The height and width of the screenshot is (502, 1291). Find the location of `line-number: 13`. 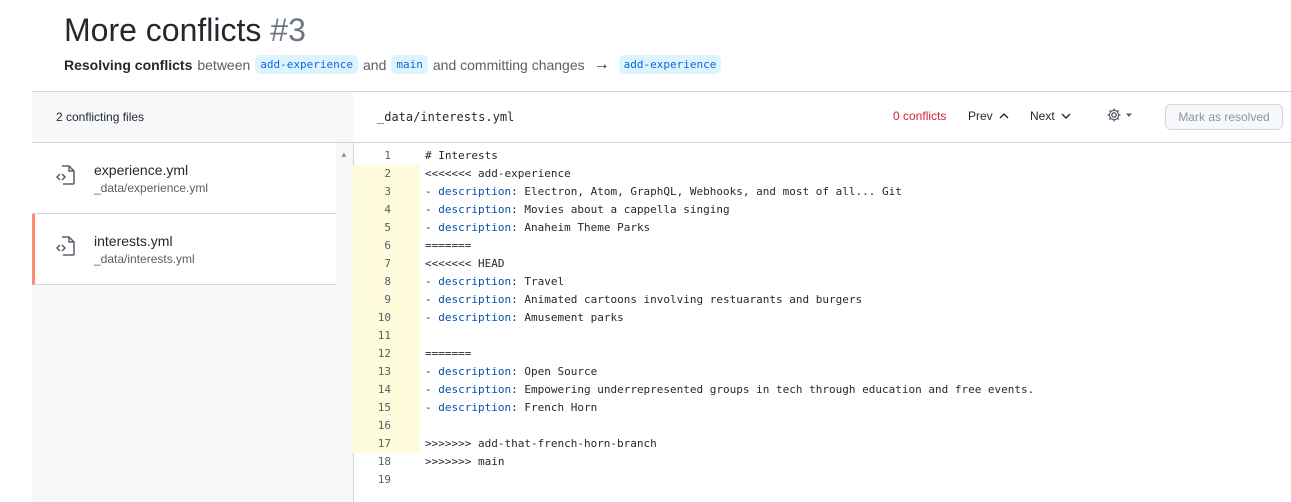

line-number: 13 is located at coordinates (386, 372).